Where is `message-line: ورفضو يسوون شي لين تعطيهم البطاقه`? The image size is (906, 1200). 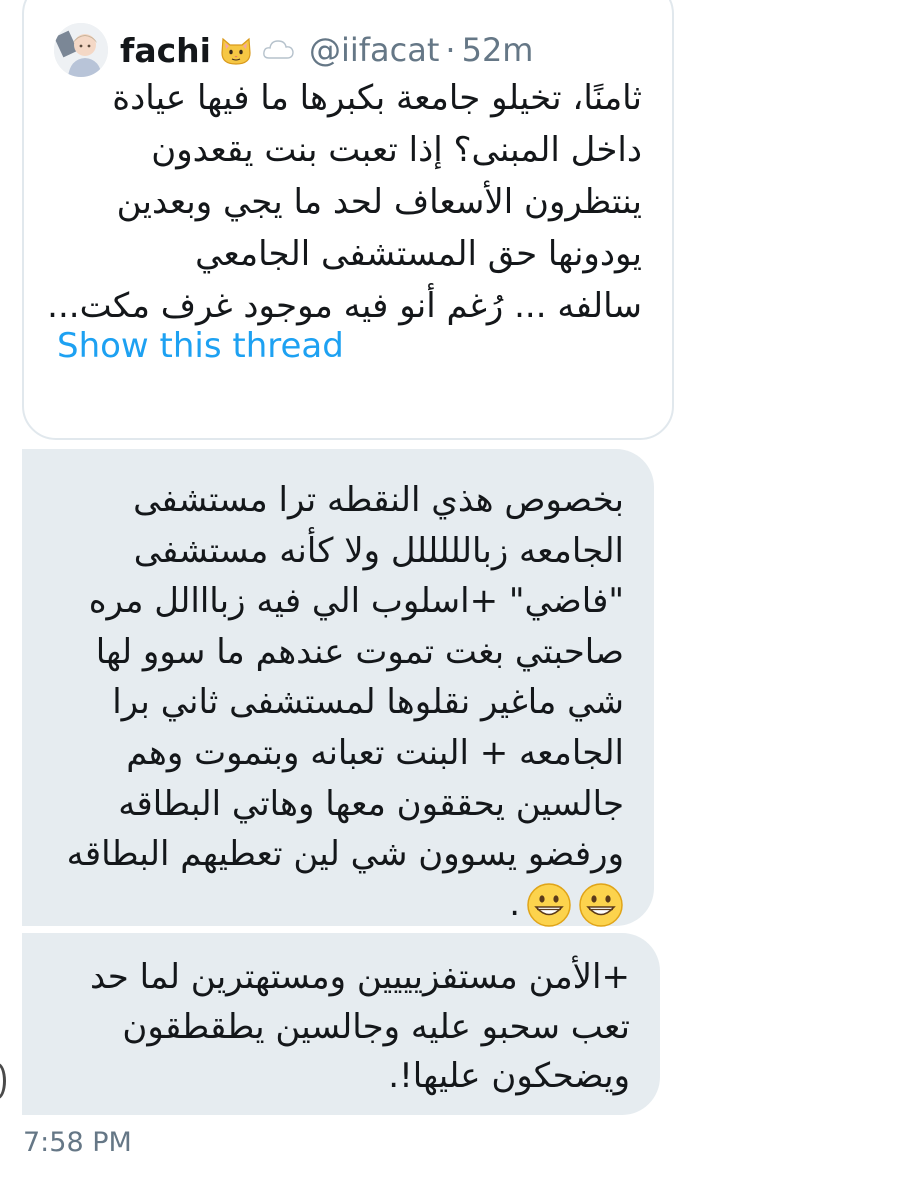
message-line: ورفضو يسوون شي لين تعطيهم البطاقه is located at coordinates (345, 854).